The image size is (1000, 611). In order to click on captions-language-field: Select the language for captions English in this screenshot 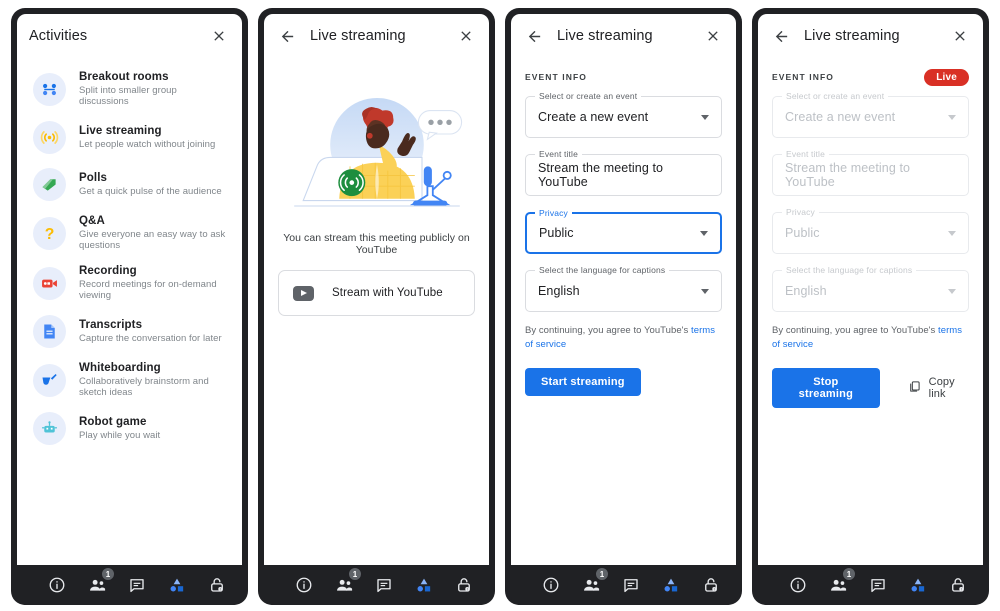, I will do `click(623, 288)`.